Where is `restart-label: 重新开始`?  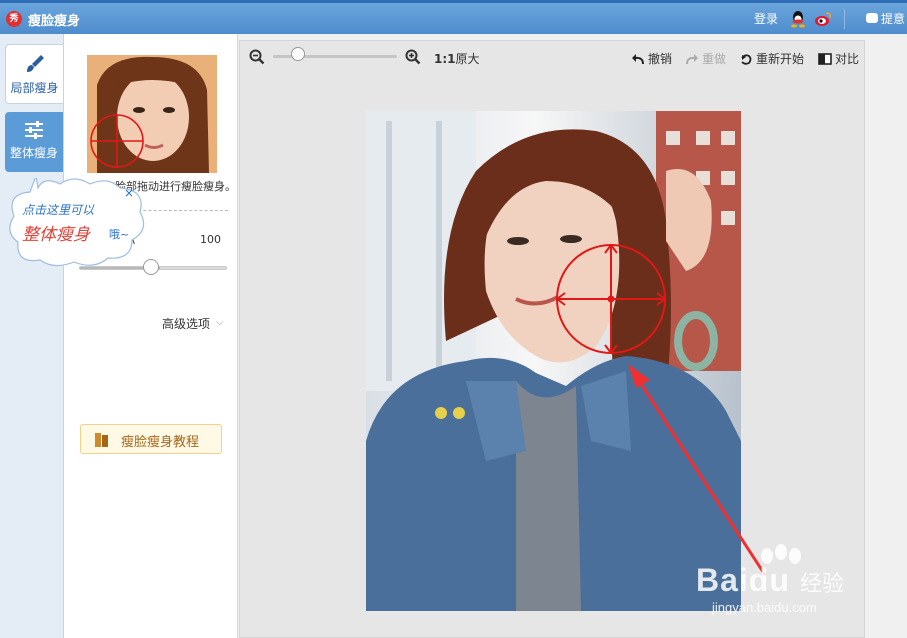
restart-label: 重新开始 is located at coordinates (780, 59).